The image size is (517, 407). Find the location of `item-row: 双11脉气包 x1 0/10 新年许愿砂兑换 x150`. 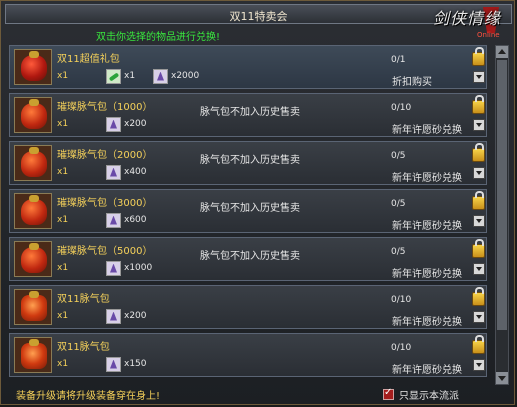

item-row: 双11脉气包 x1 0/10 新年许愿砂兑换 x150 is located at coordinates (248, 355).